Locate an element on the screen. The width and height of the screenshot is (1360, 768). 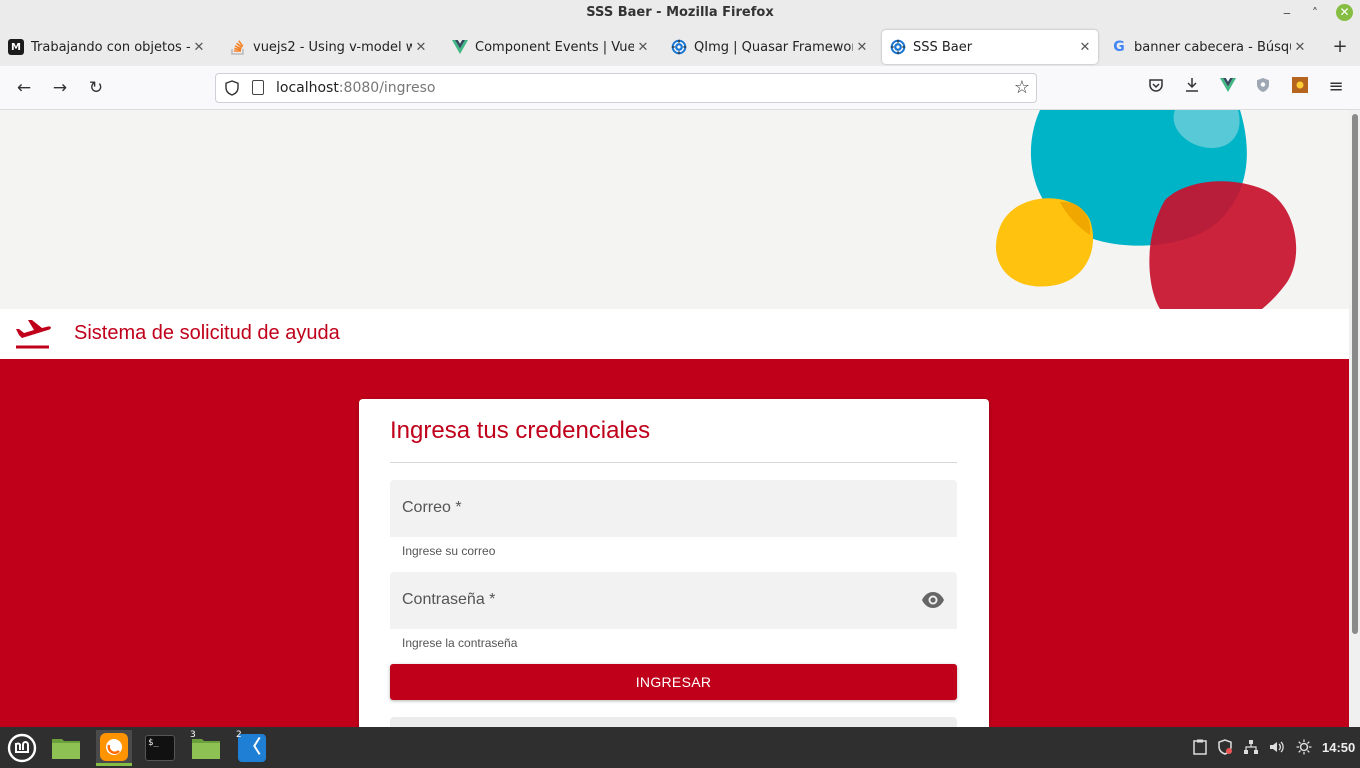
shield-update-icon is located at coordinates (1225, 748).